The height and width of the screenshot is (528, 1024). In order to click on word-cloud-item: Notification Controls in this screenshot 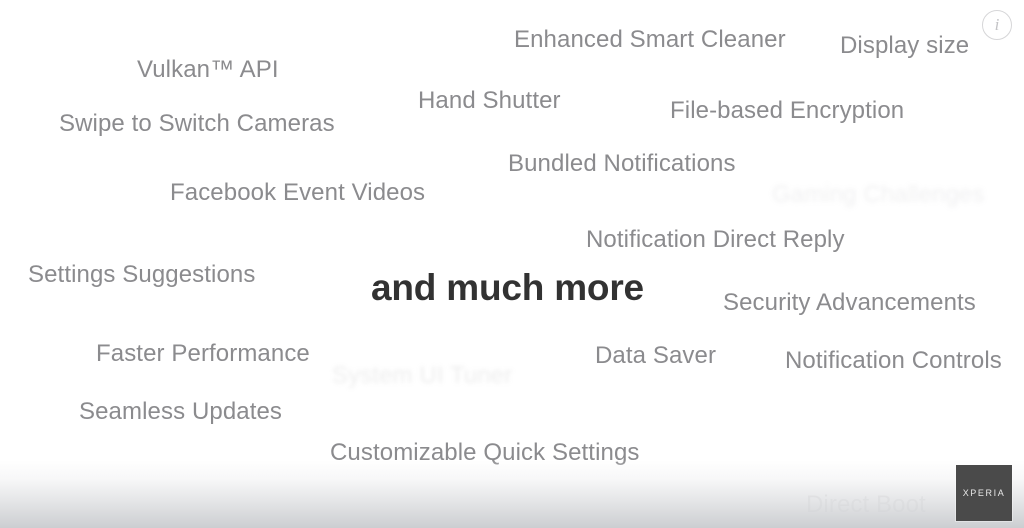, I will do `click(893, 360)`.